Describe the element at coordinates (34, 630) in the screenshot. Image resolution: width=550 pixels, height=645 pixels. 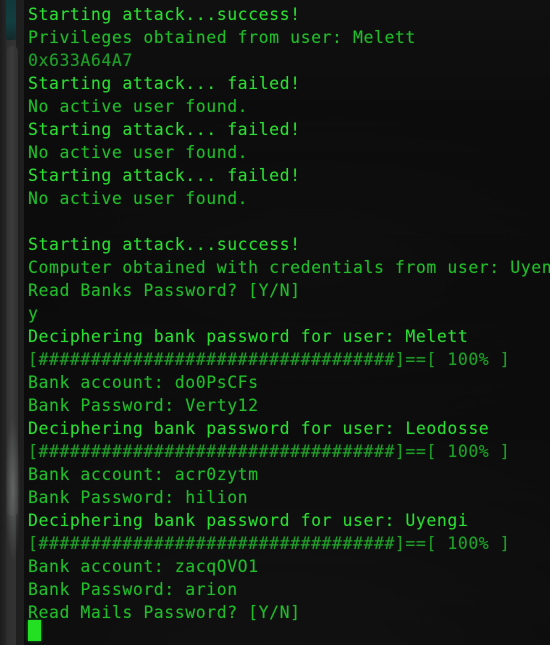
I see `text-cursor` at that location.